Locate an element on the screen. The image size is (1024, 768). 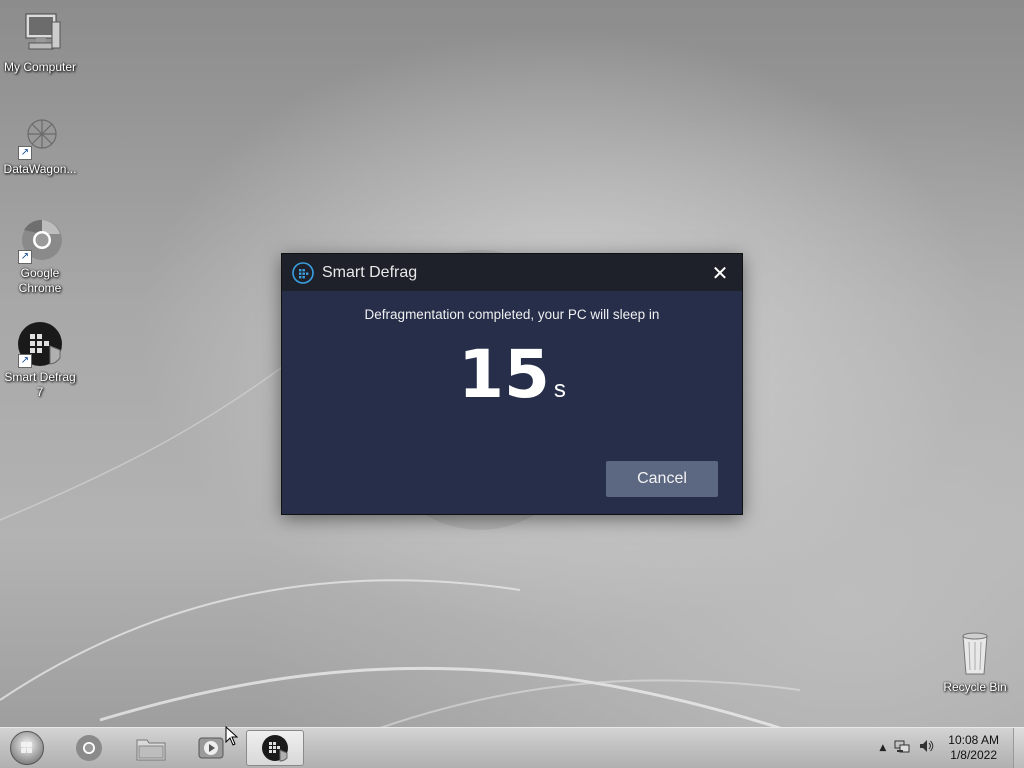
close-icon: ✕ is located at coordinates (720, 273).